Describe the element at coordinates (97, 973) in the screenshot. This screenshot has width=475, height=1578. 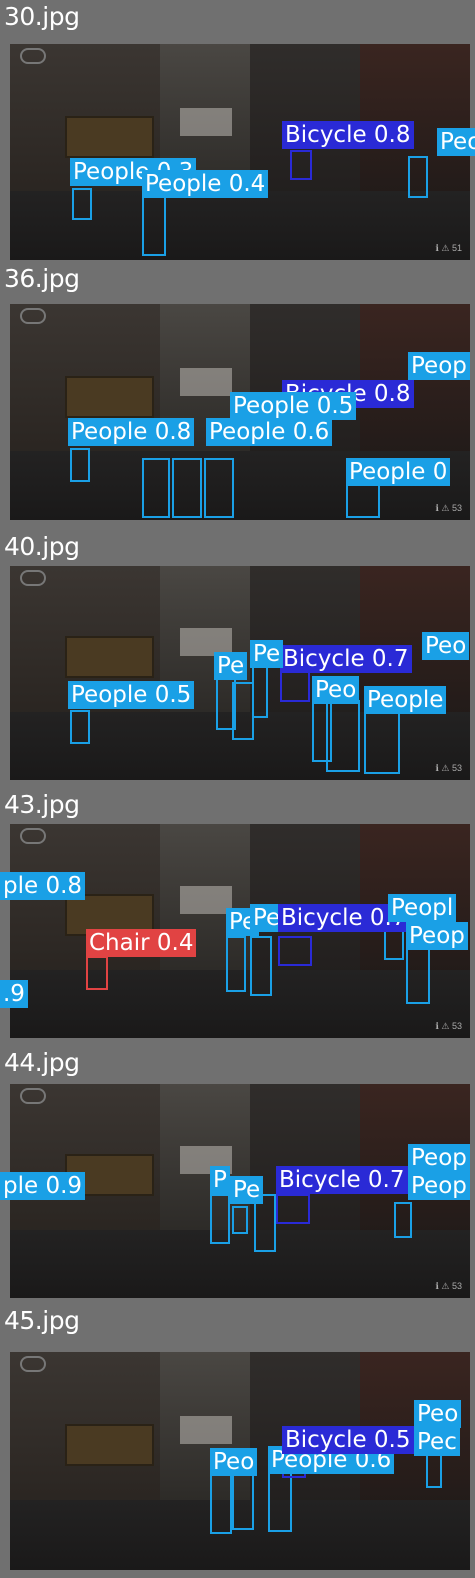
I see `chair-box` at that location.